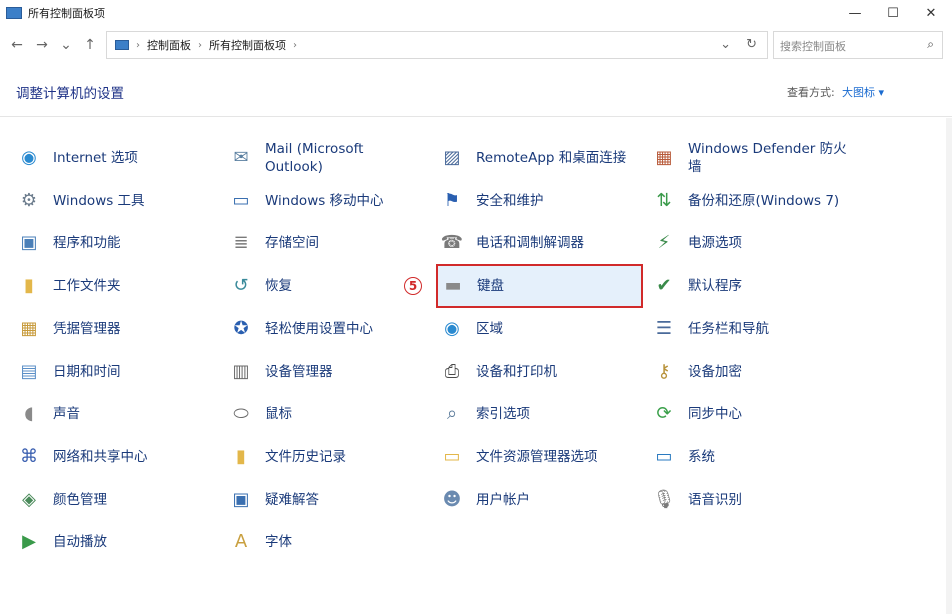 The width and height of the screenshot is (952, 614). What do you see at coordinates (715, 371) in the screenshot?
I see `control-panel-item-label: 设备加密` at bounding box center [715, 371].